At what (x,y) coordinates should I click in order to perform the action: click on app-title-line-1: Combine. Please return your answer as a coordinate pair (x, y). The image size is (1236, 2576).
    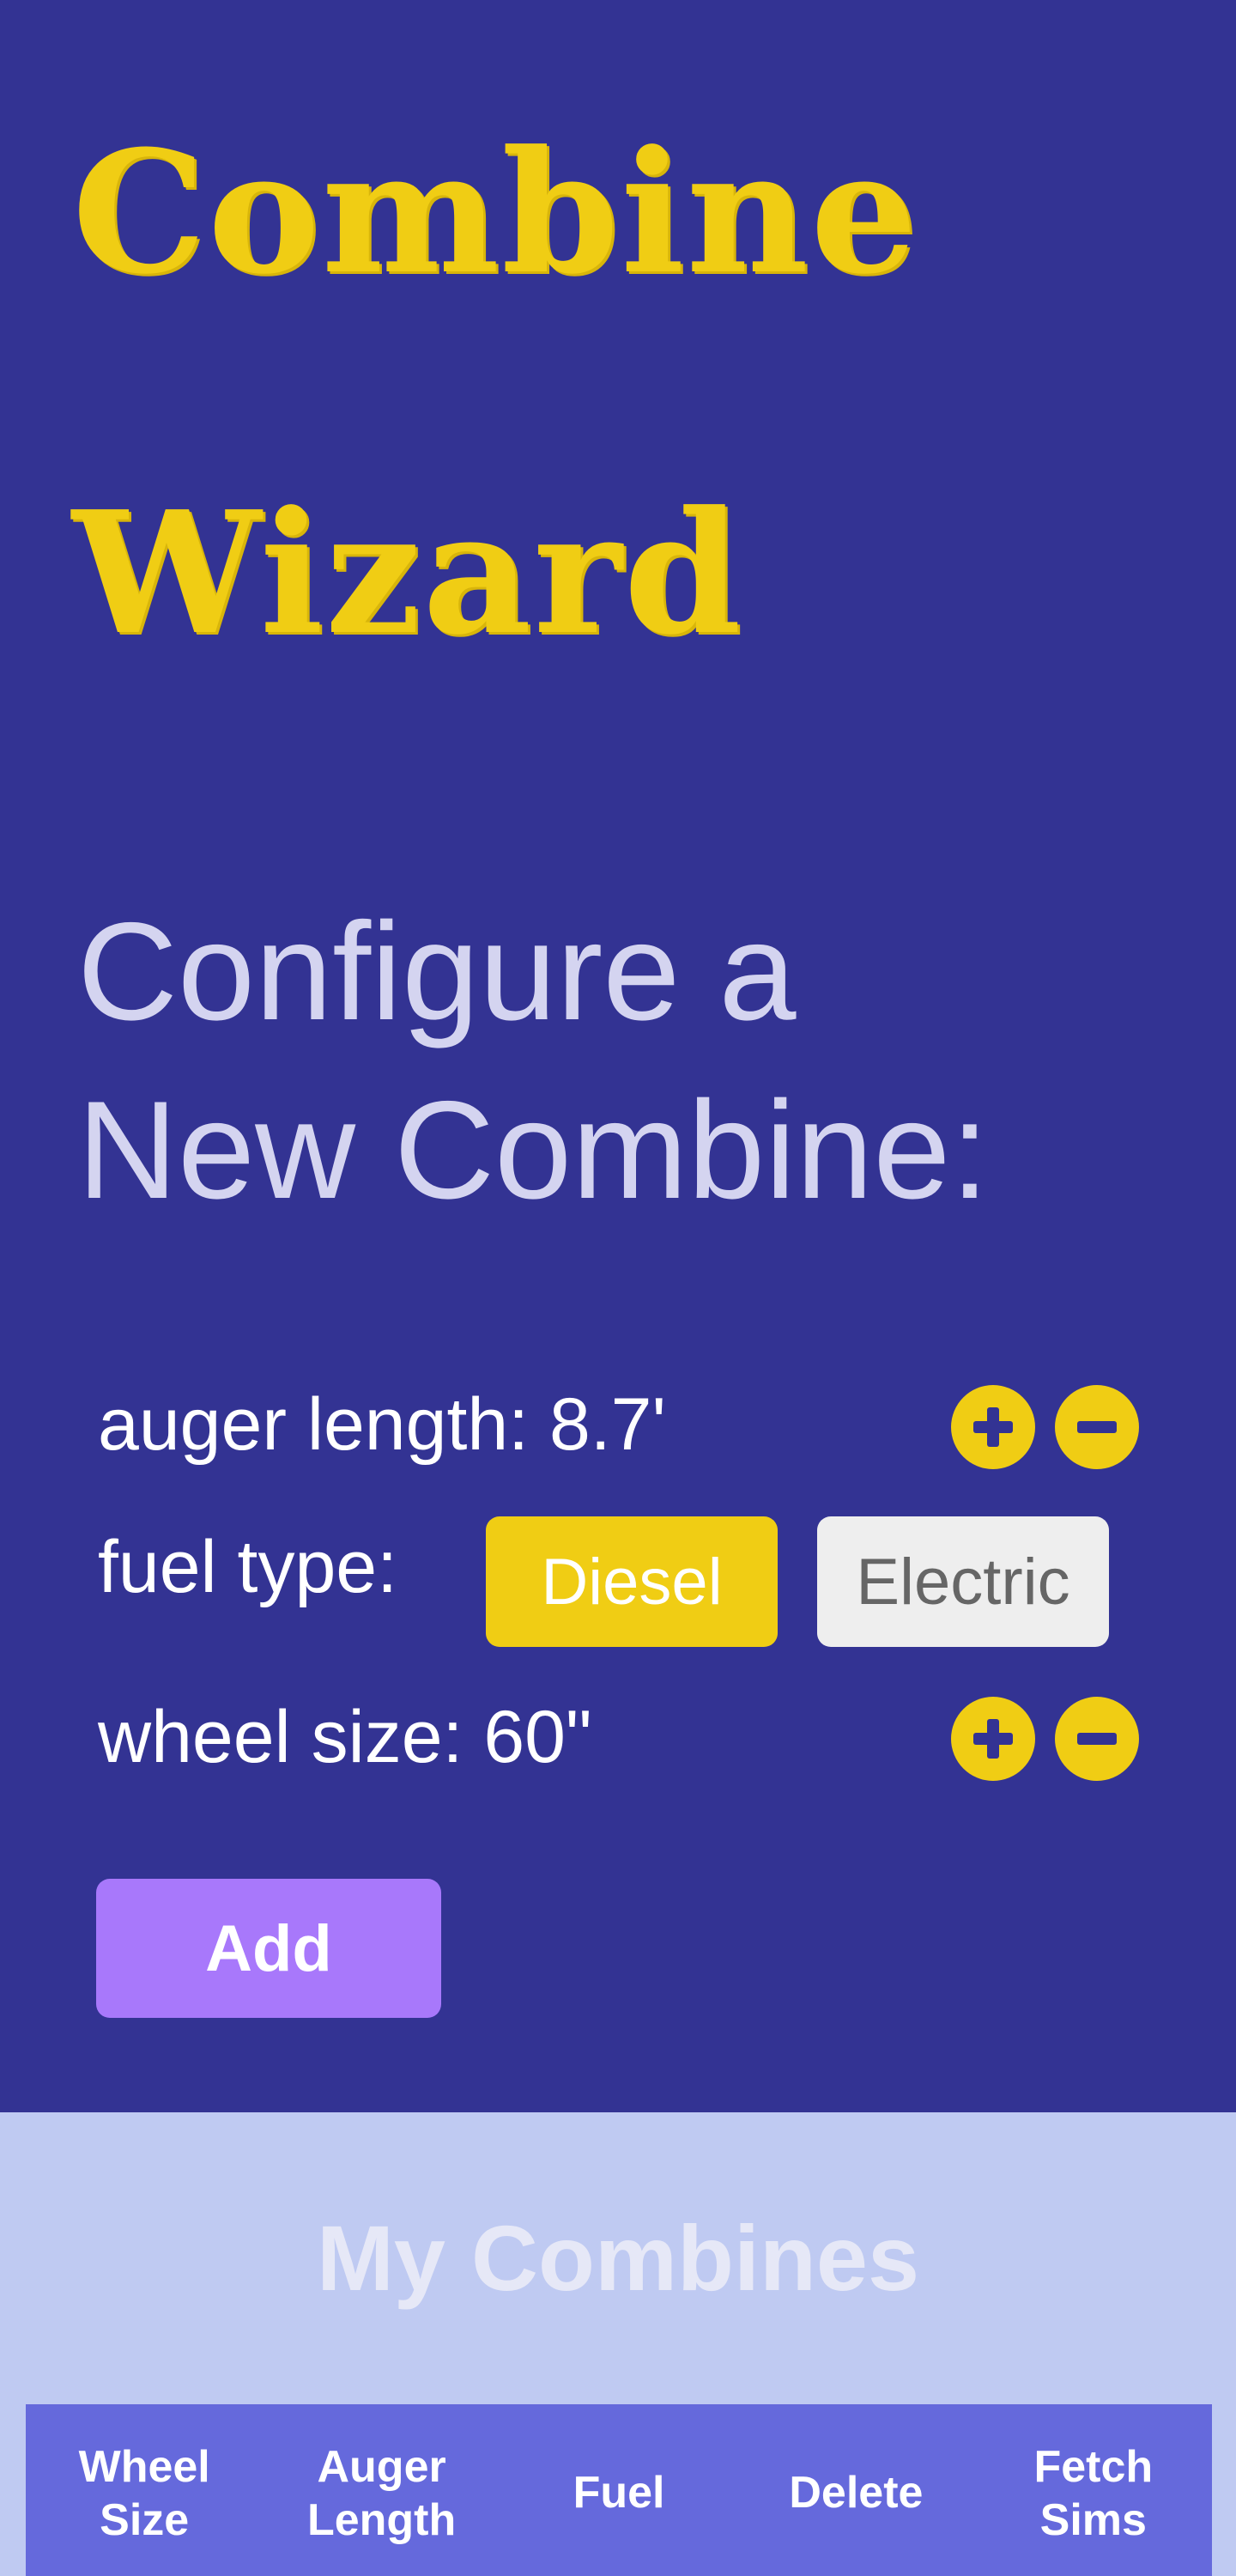
    Looking at the image, I should click on (495, 213).